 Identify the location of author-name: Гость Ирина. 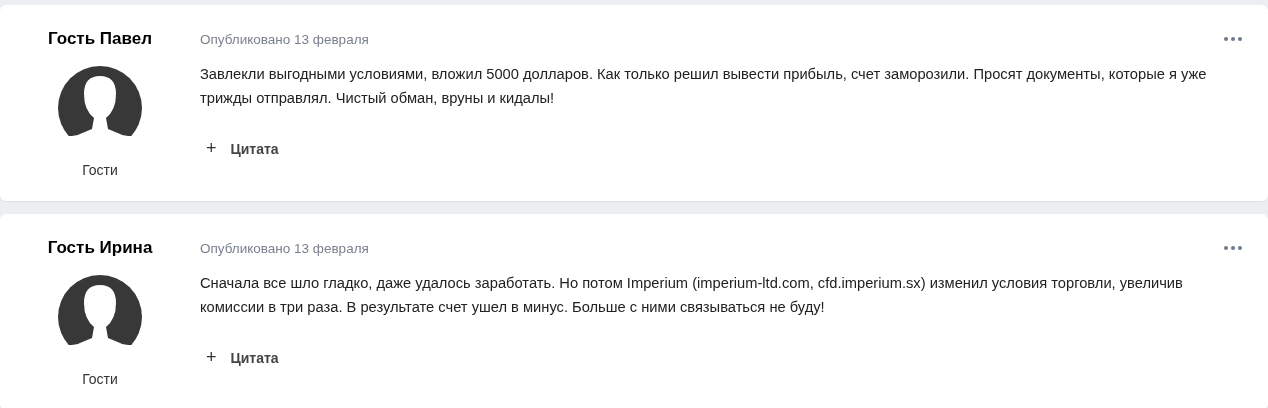
(100, 249).